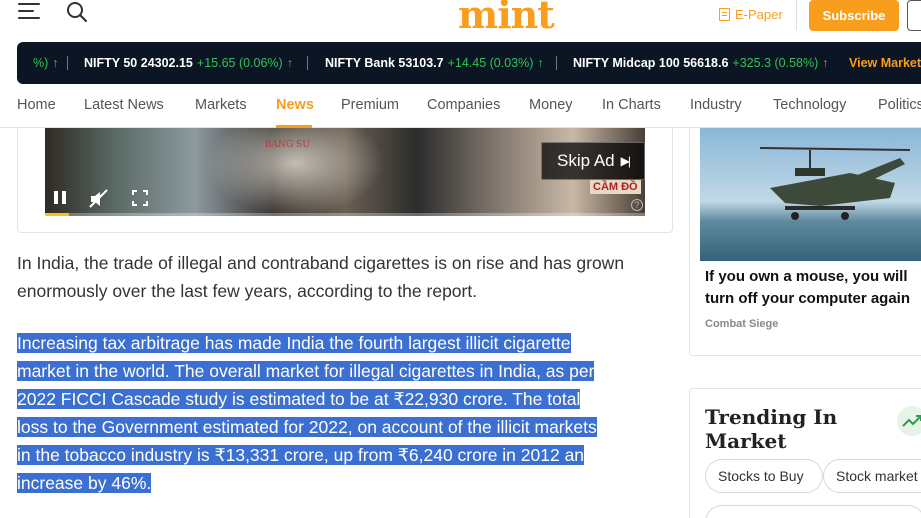 This screenshot has width=921, height=518. What do you see at coordinates (124, 105) in the screenshot?
I see `nav-item-latest-news: Latest News` at bounding box center [124, 105].